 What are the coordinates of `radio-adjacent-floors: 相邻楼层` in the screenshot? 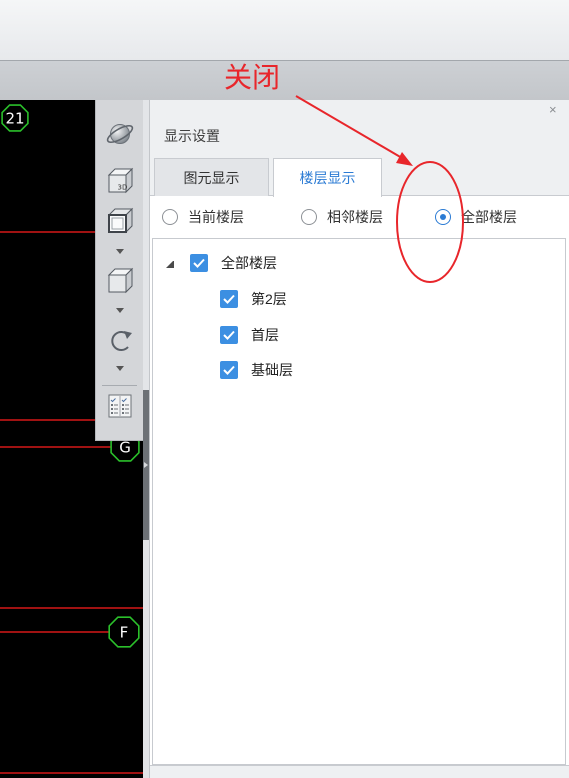 It's located at (342, 217).